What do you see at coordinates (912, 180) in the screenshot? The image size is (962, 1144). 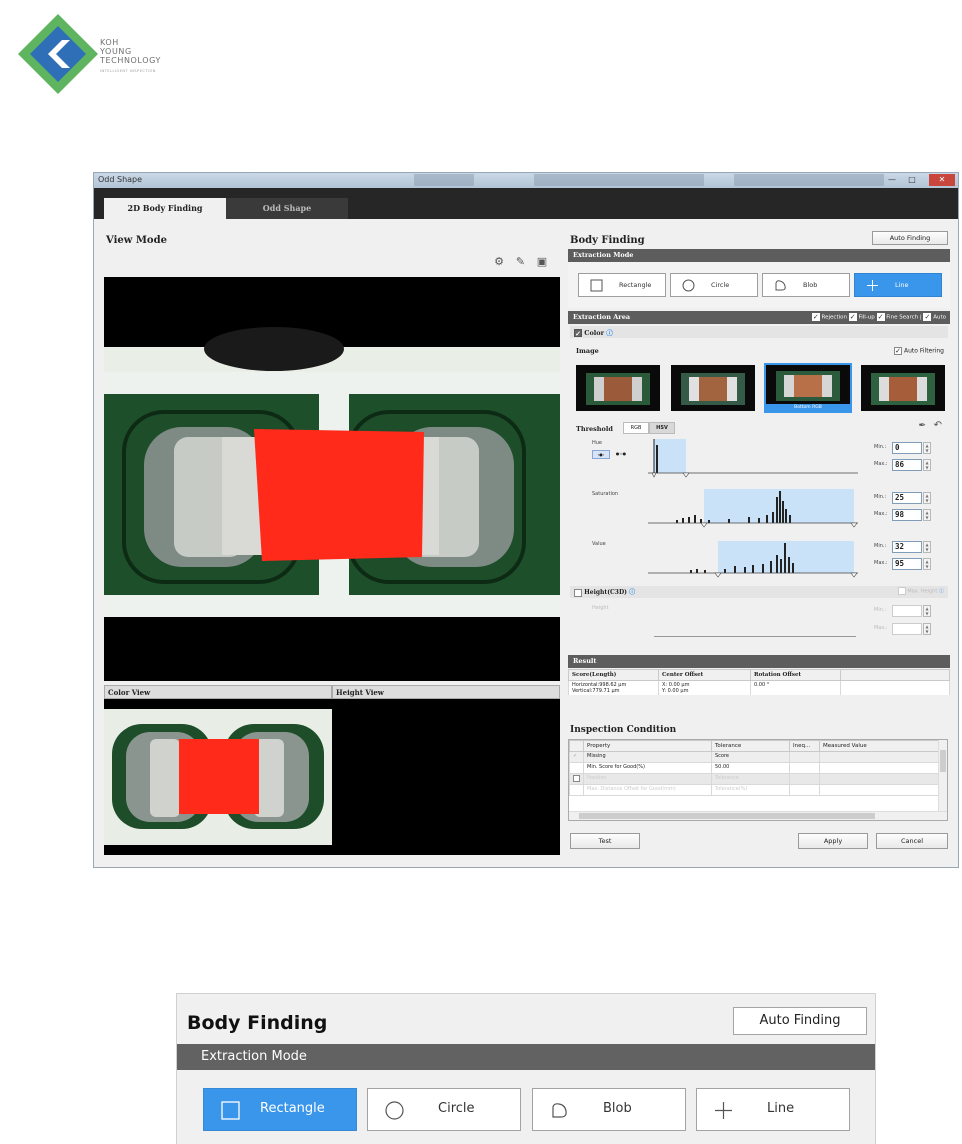 I see `maximize-icon: □` at bounding box center [912, 180].